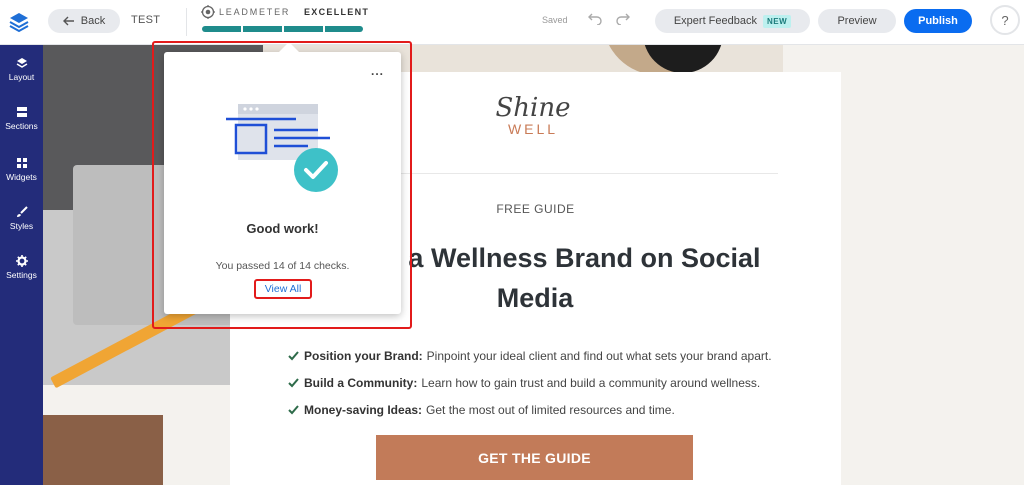 The image size is (1024, 485). I want to click on brand-caps: WELL, so click(533, 129).